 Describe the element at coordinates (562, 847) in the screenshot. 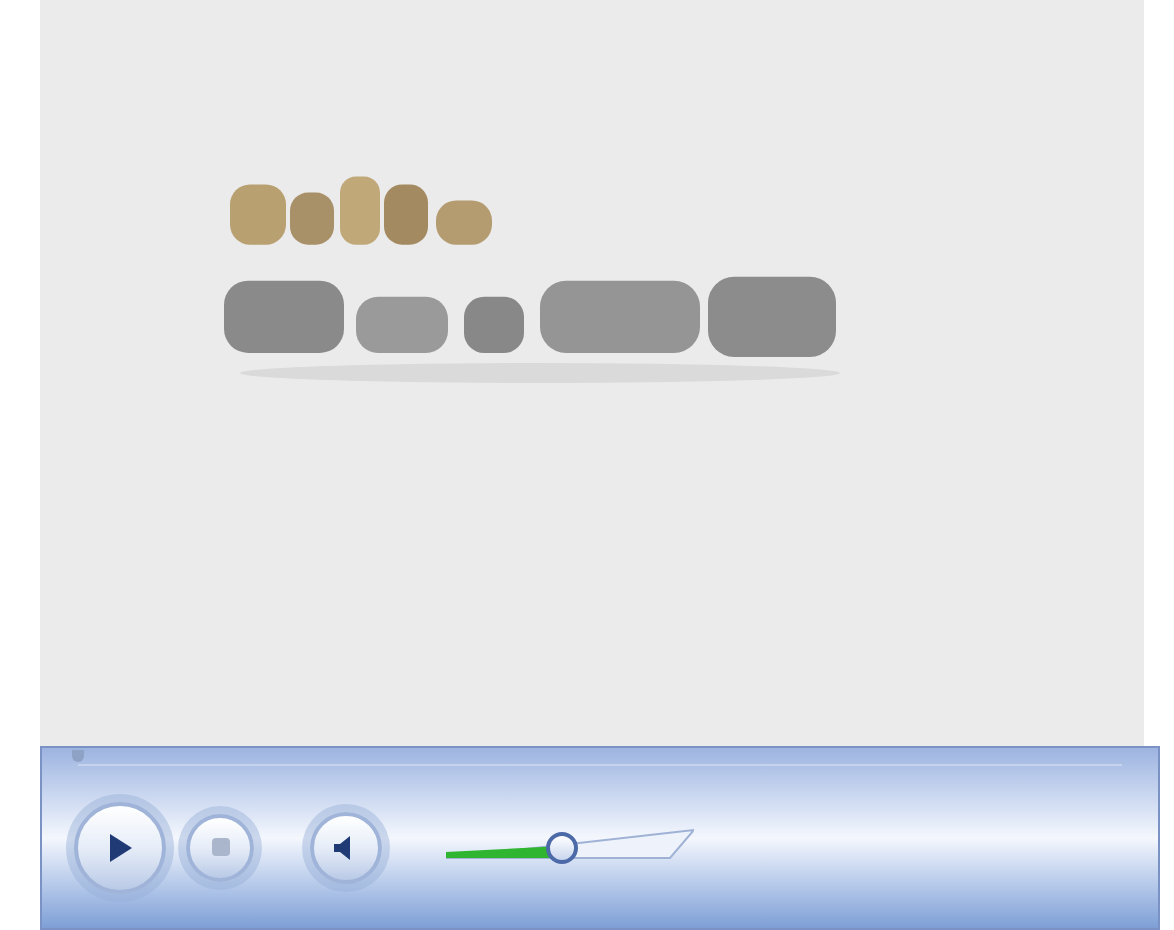

I see `volume-thumb` at that location.